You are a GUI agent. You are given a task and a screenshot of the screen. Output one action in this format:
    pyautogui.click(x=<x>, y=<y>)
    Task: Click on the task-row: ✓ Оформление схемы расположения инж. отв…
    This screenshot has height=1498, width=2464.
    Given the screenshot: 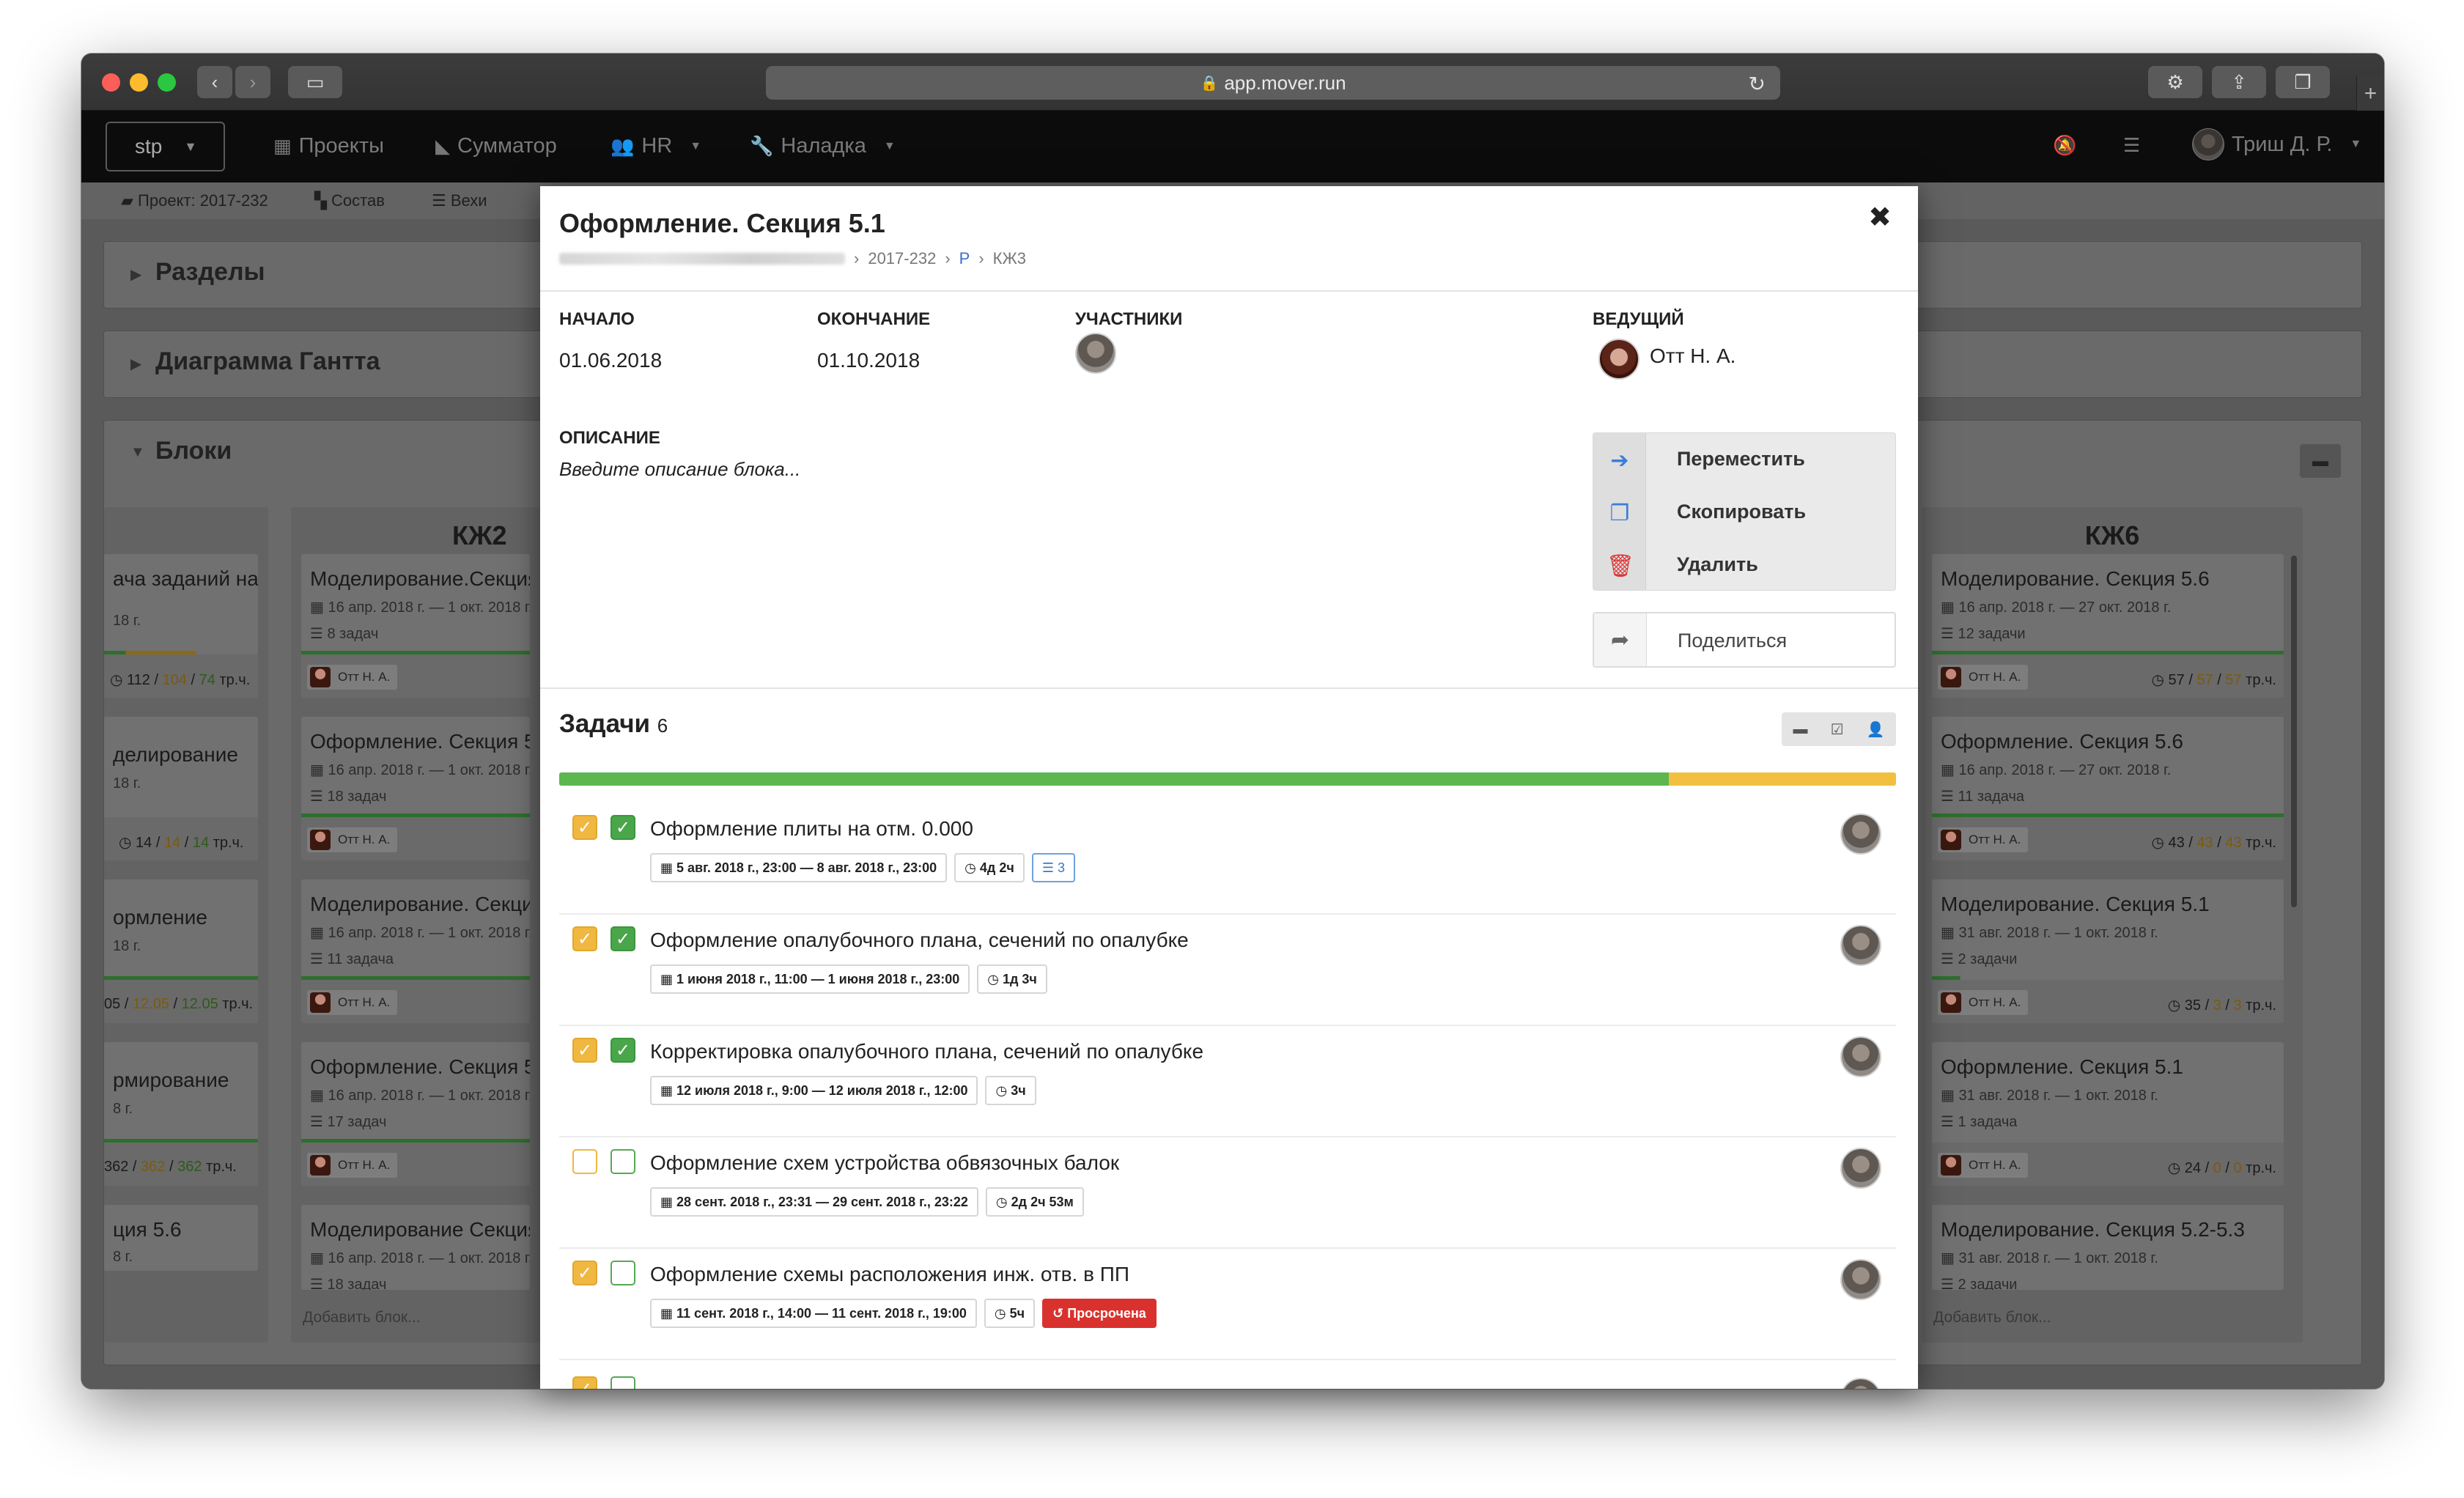 What is the action you would take?
    pyautogui.click(x=1227, y=1304)
    